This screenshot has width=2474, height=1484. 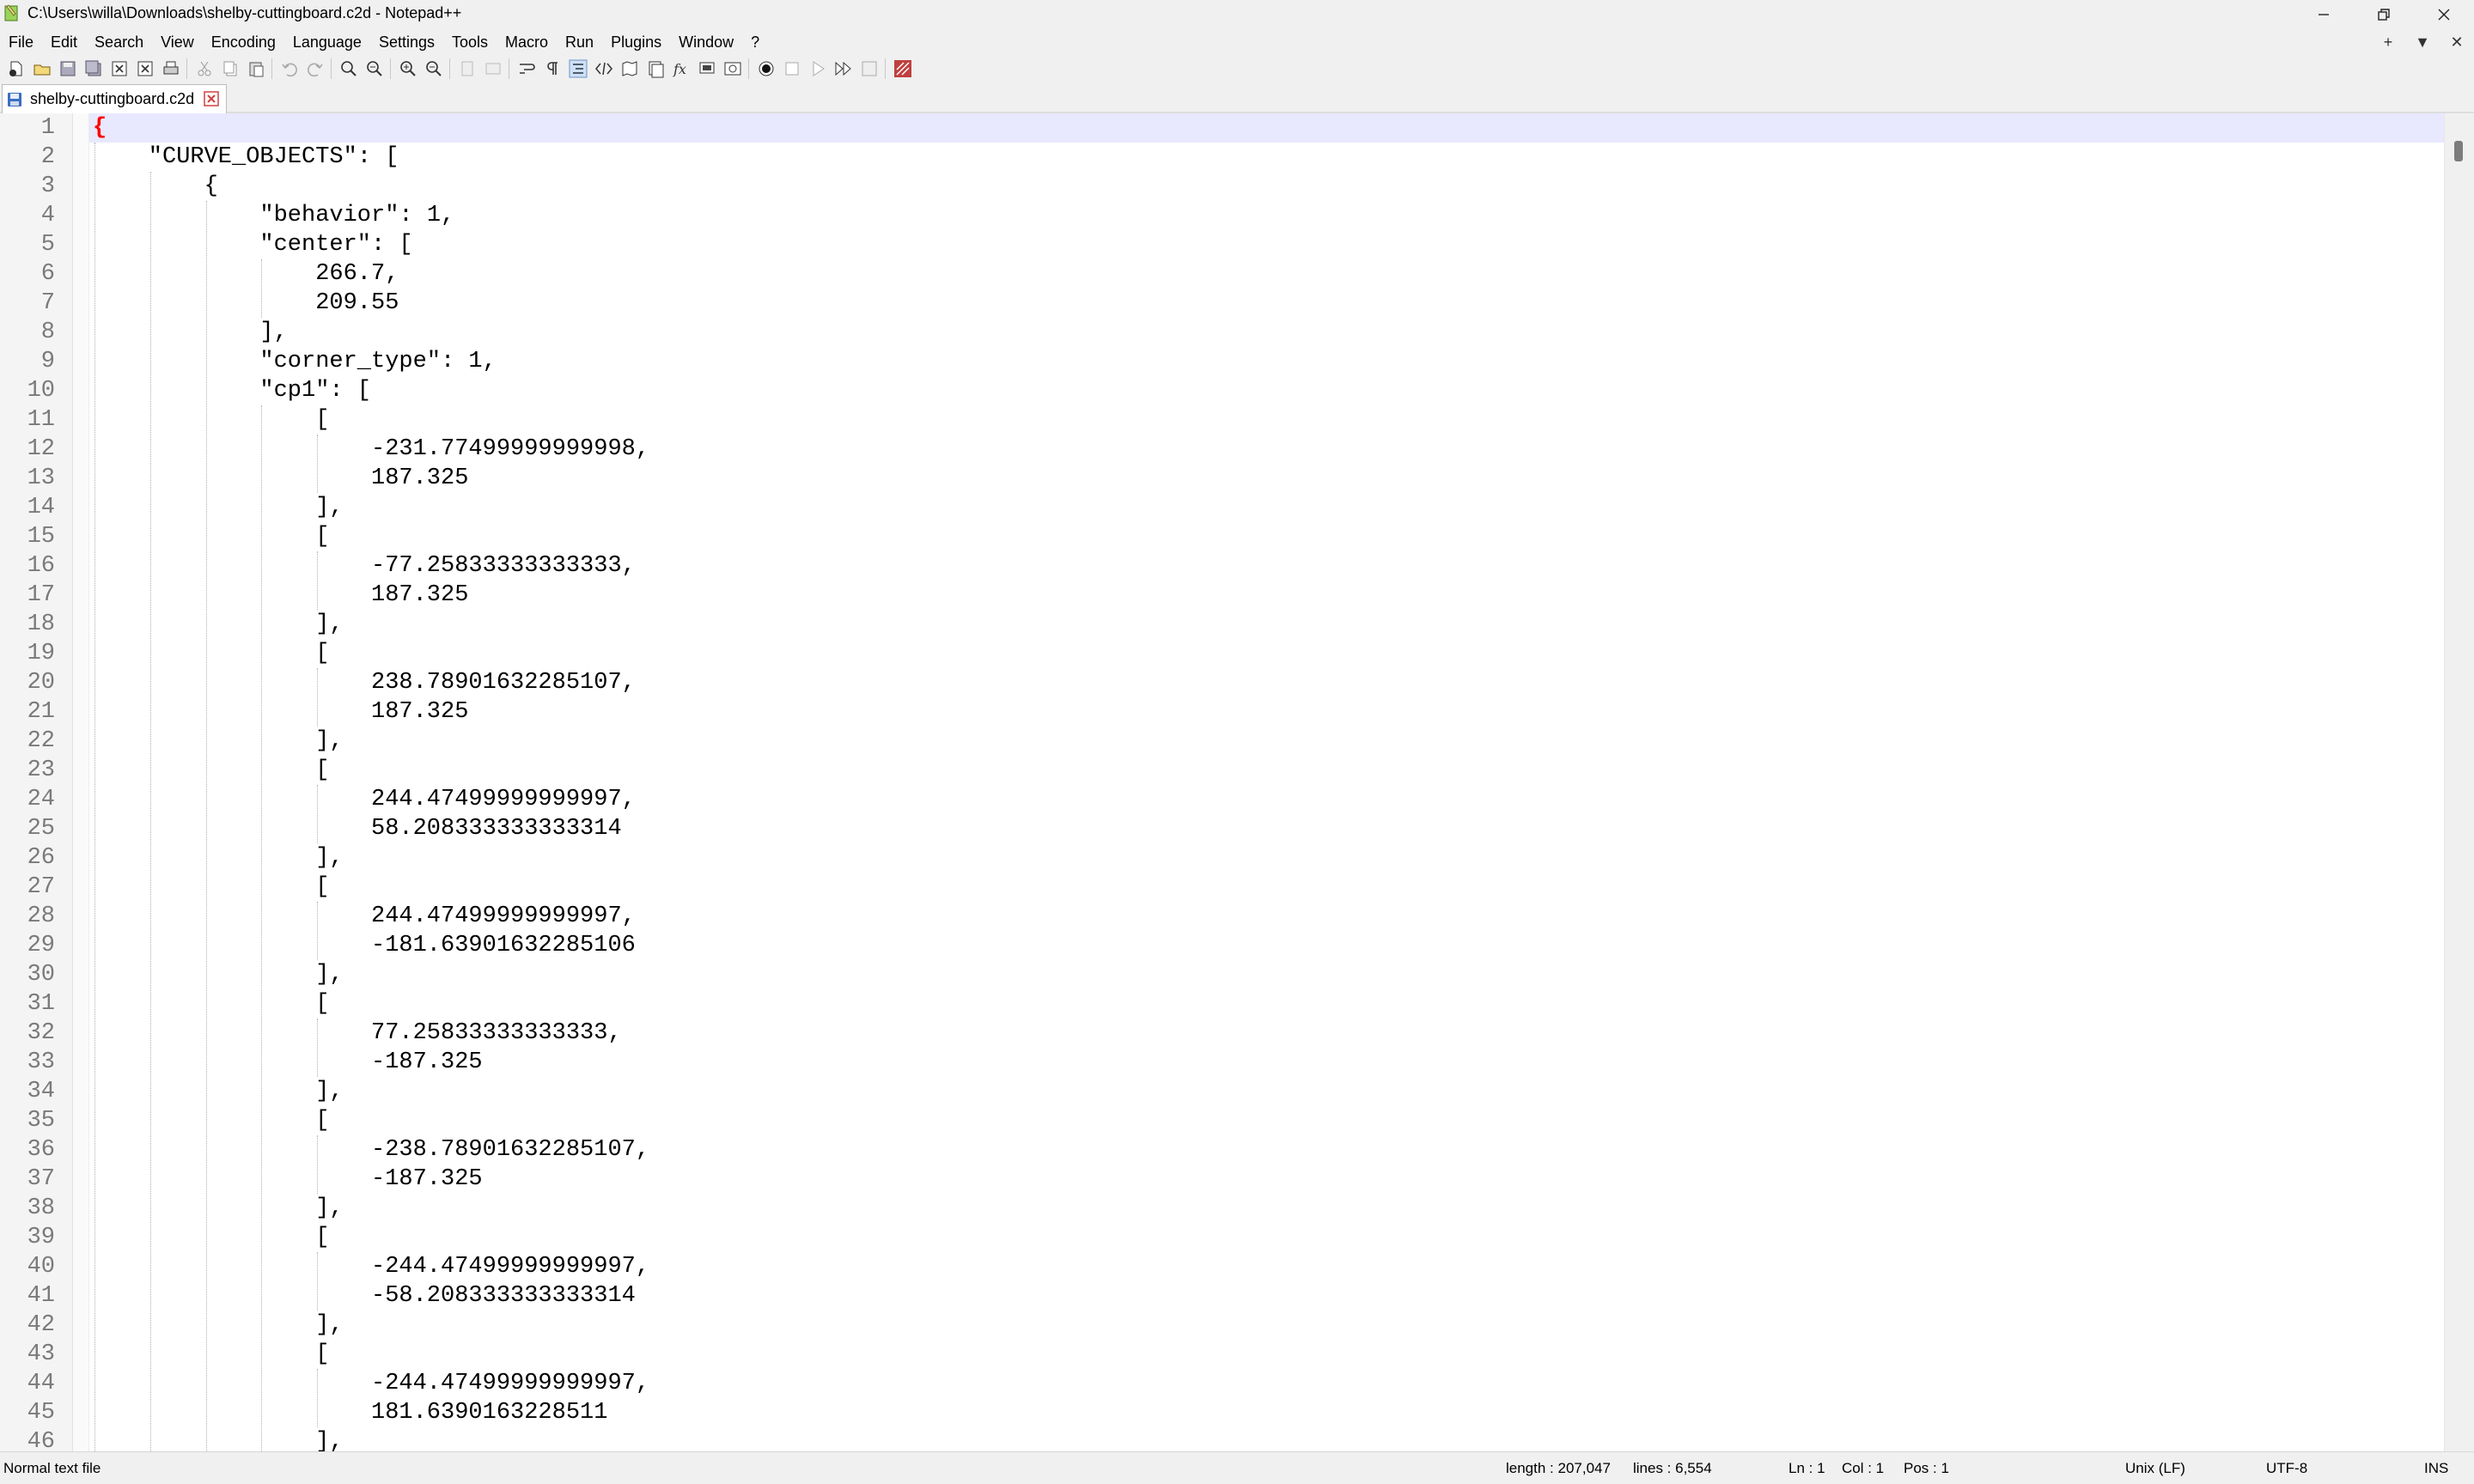 What do you see at coordinates (2444, 15) in the screenshot?
I see `close-window-button` at bounding box center [2444, 15].